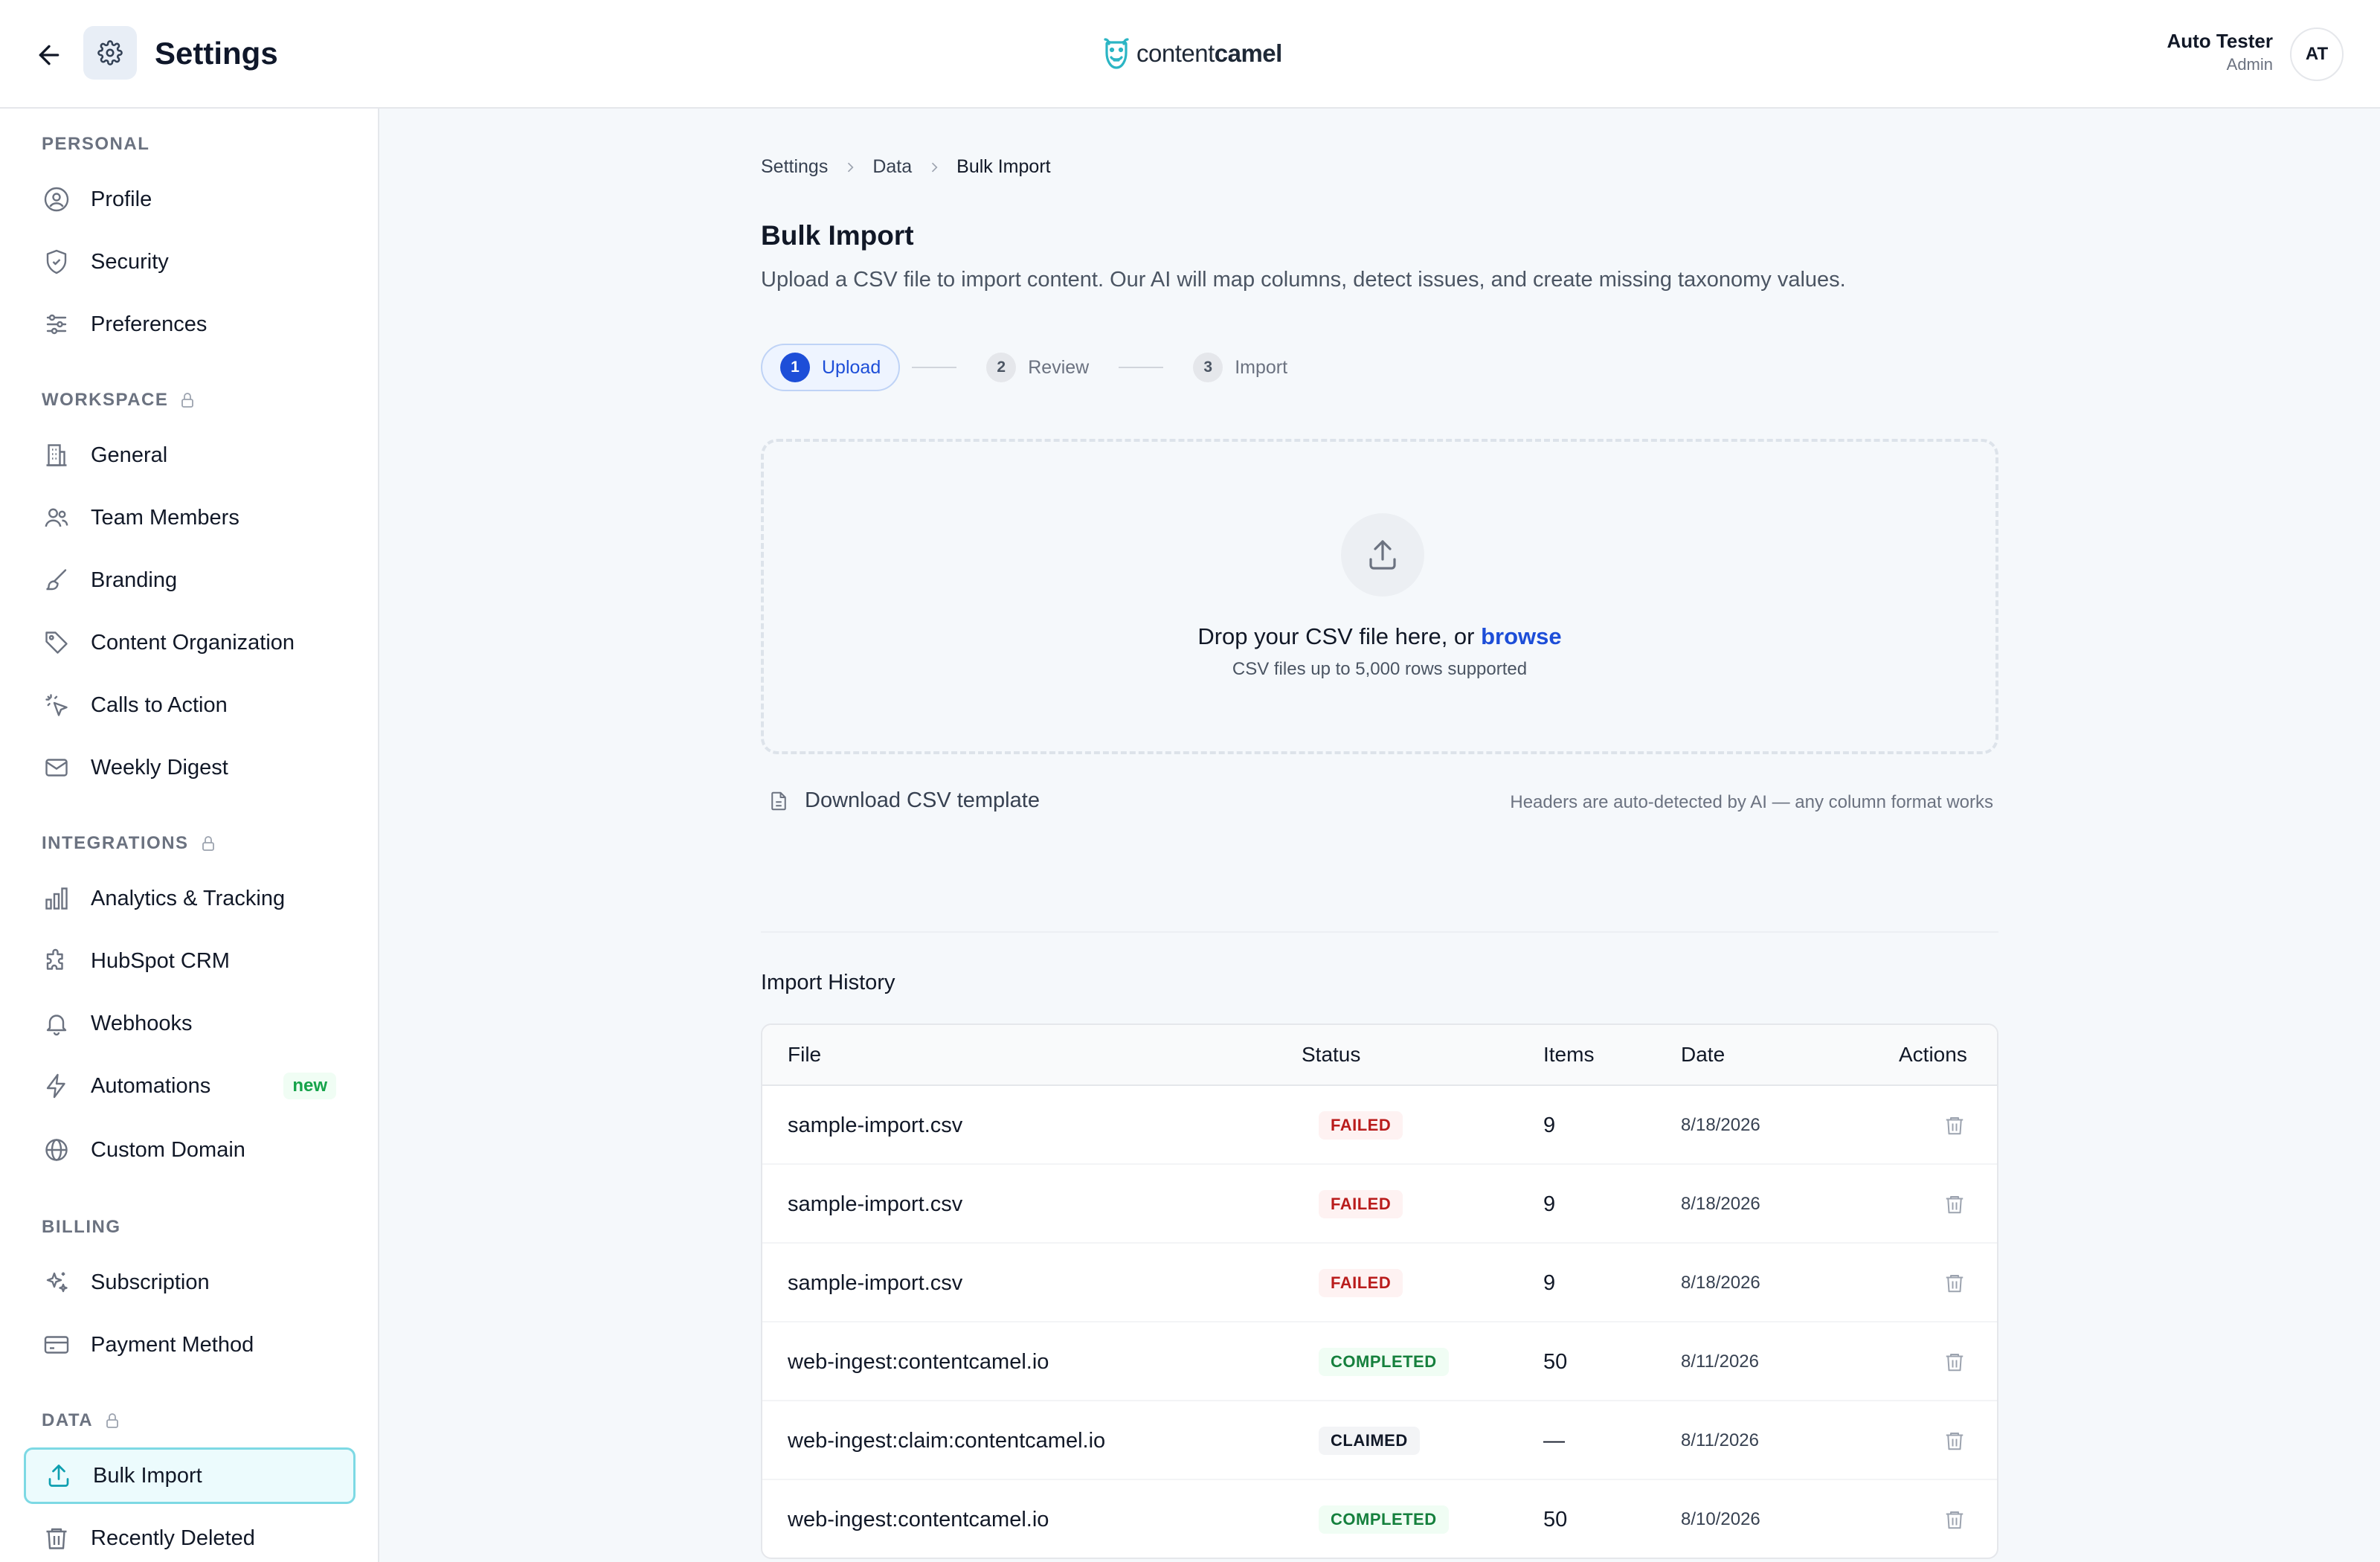 The width and height of the screenshot is (2380, 1562). I want to click on sidebar-item-team-members: Team Members, so click(190, 517).